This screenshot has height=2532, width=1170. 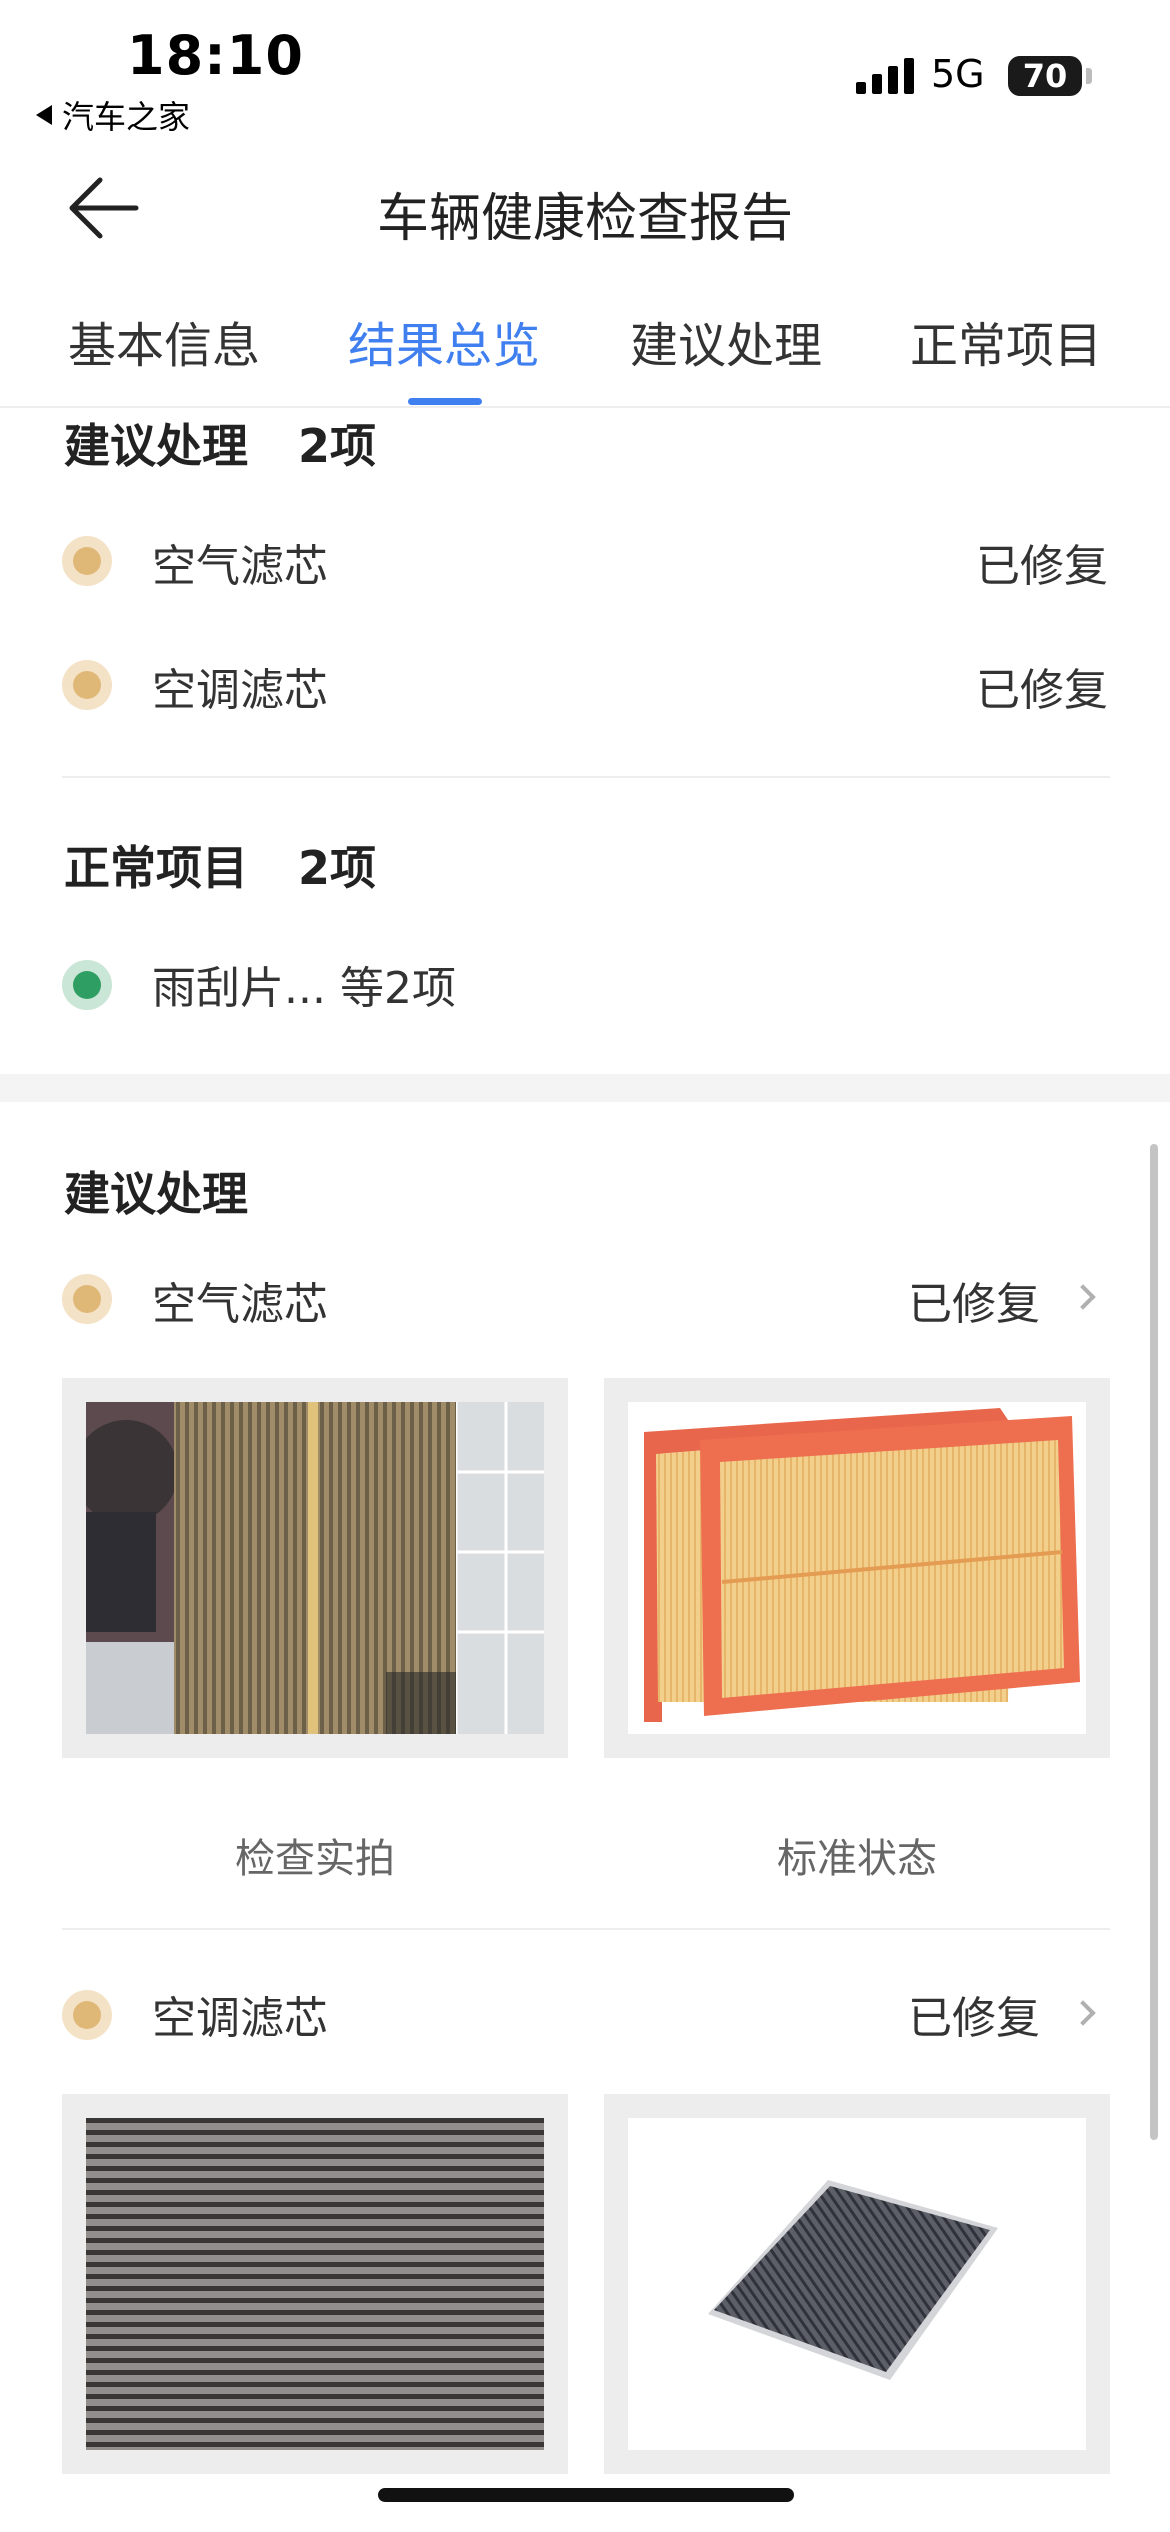 What do you see at coordinates (156, 446) in the screenshot?
I see `summary-suggest-title: 建议处理` at bounding box center [156, 446].